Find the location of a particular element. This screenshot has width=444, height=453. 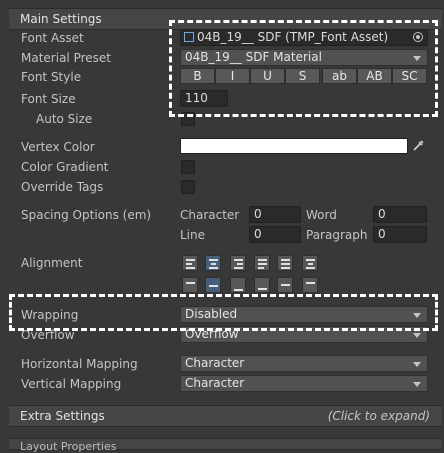

font-style-label: Font Style is located at coordinates (51, 77).